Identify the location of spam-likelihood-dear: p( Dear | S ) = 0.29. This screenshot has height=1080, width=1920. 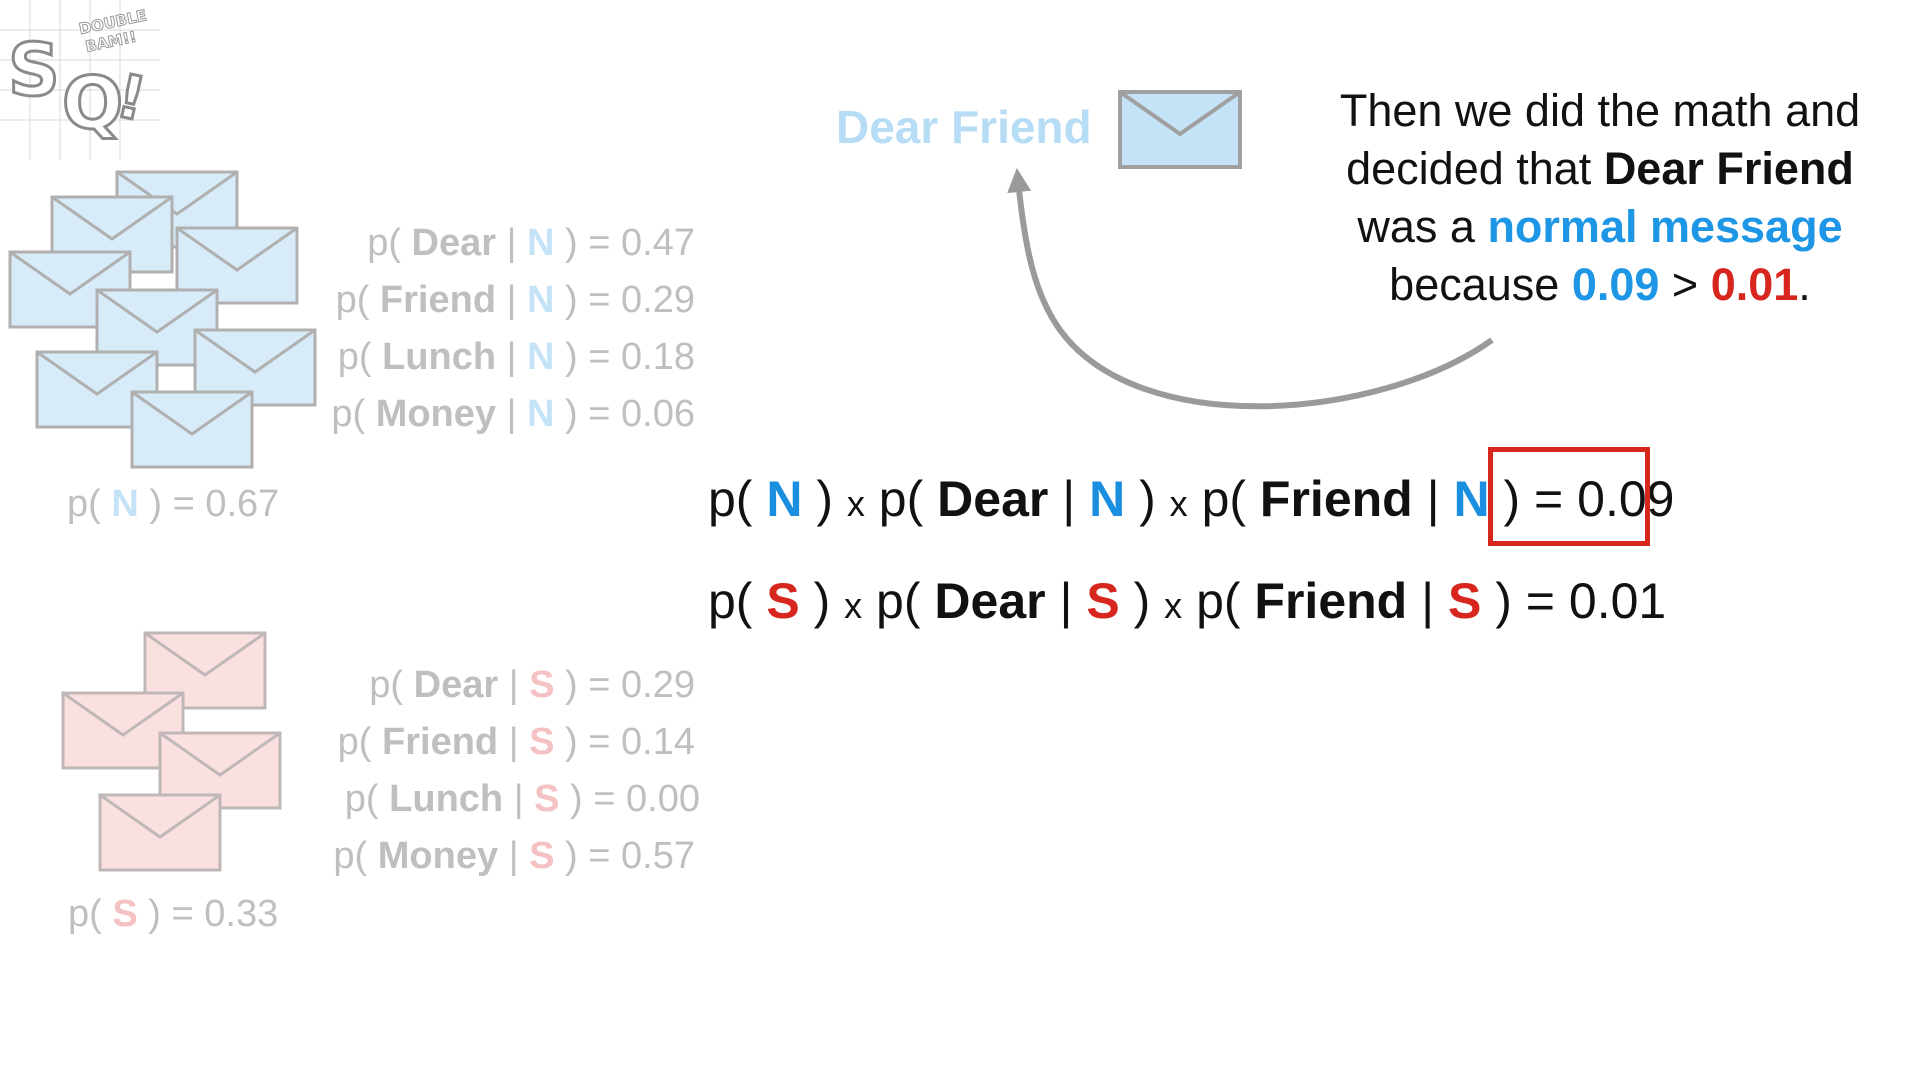
(532, 685).